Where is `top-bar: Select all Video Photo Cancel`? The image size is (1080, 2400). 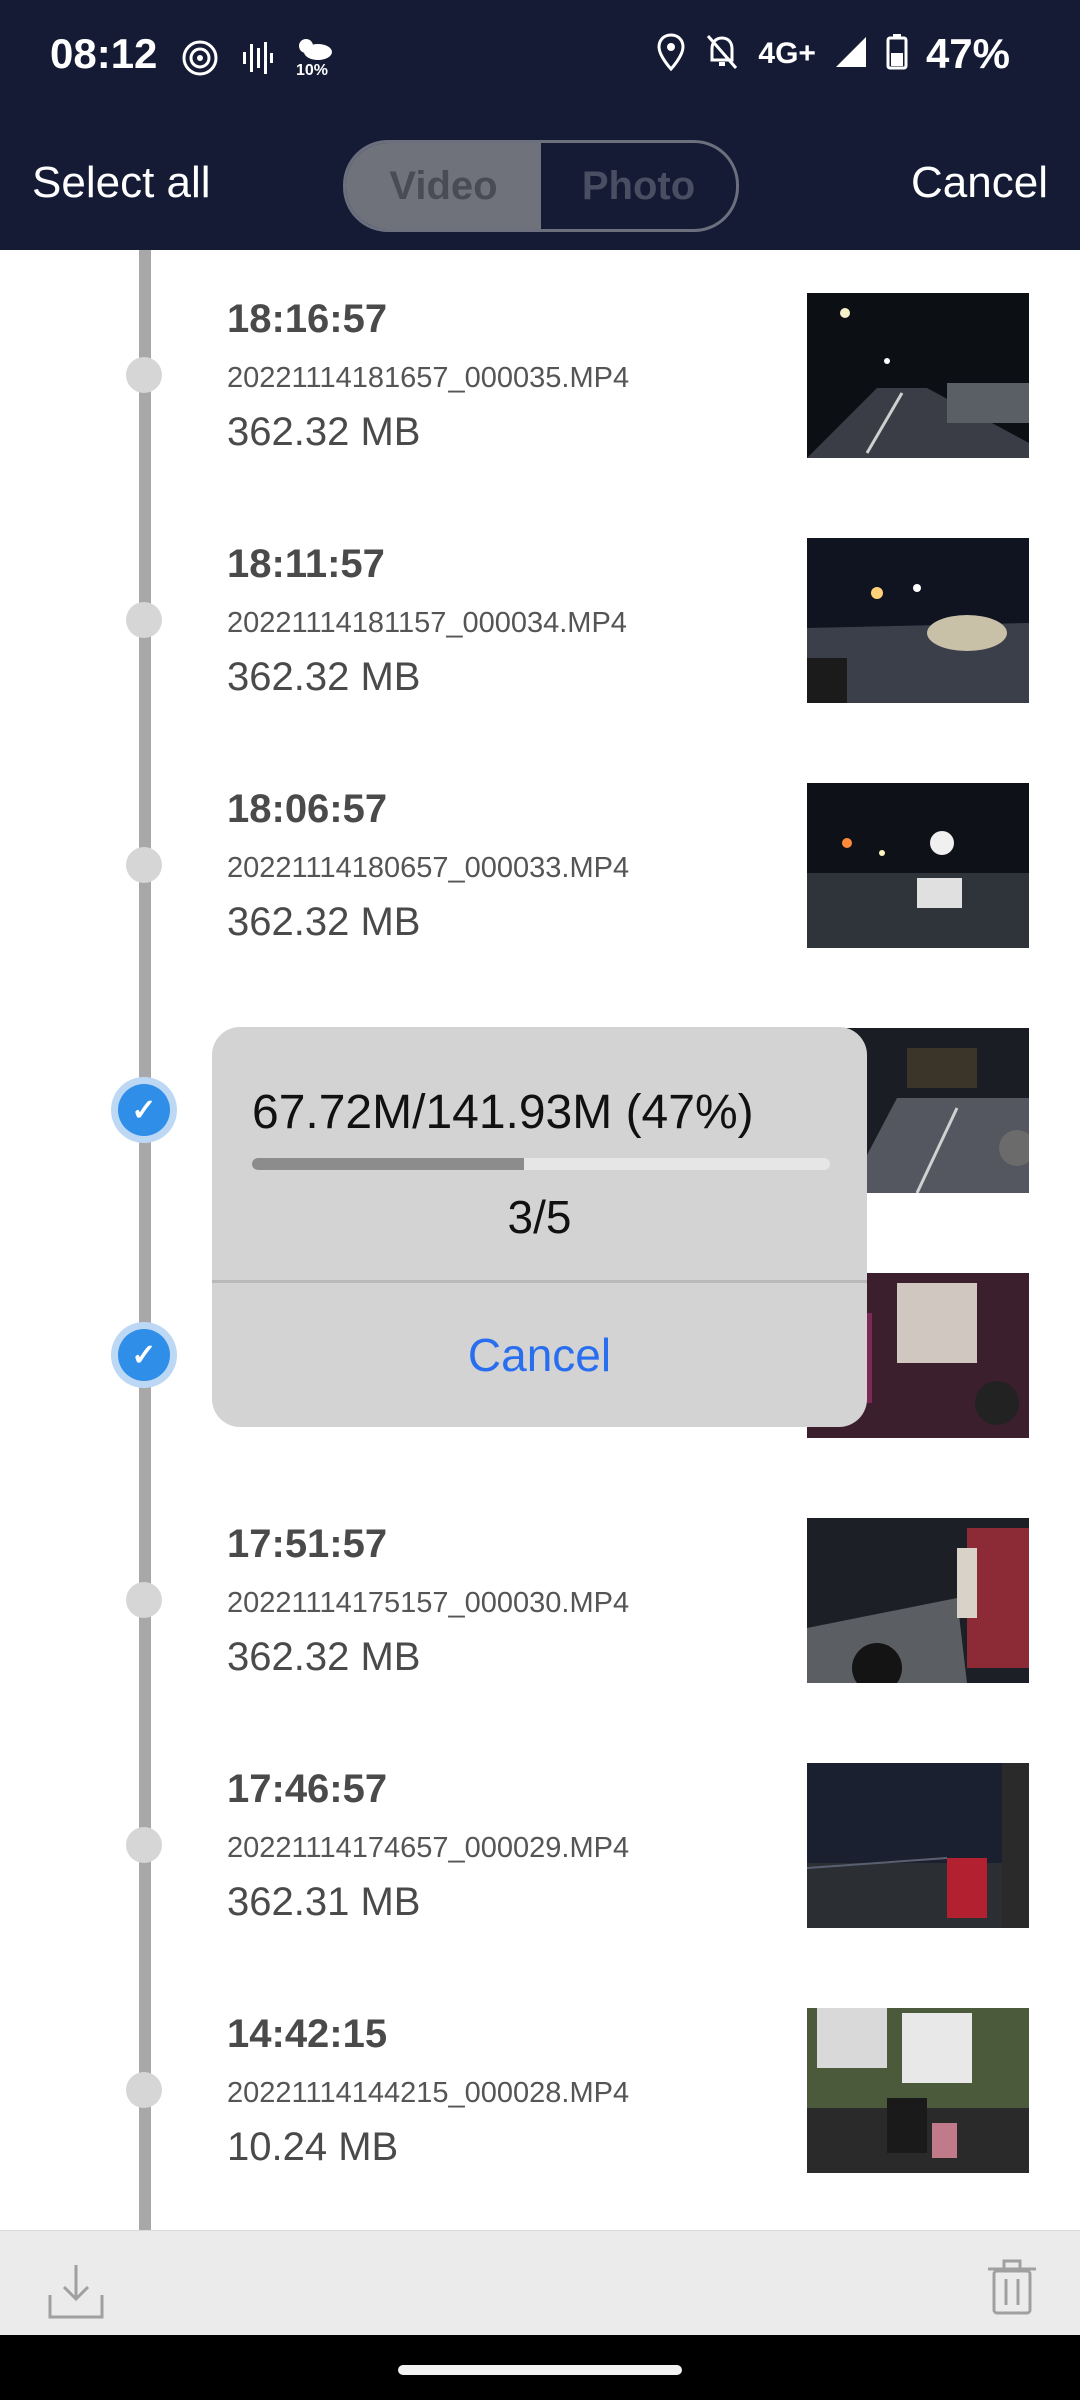 top-bar: Select all Video Photo Cancel is located at coordinates (540, 185).